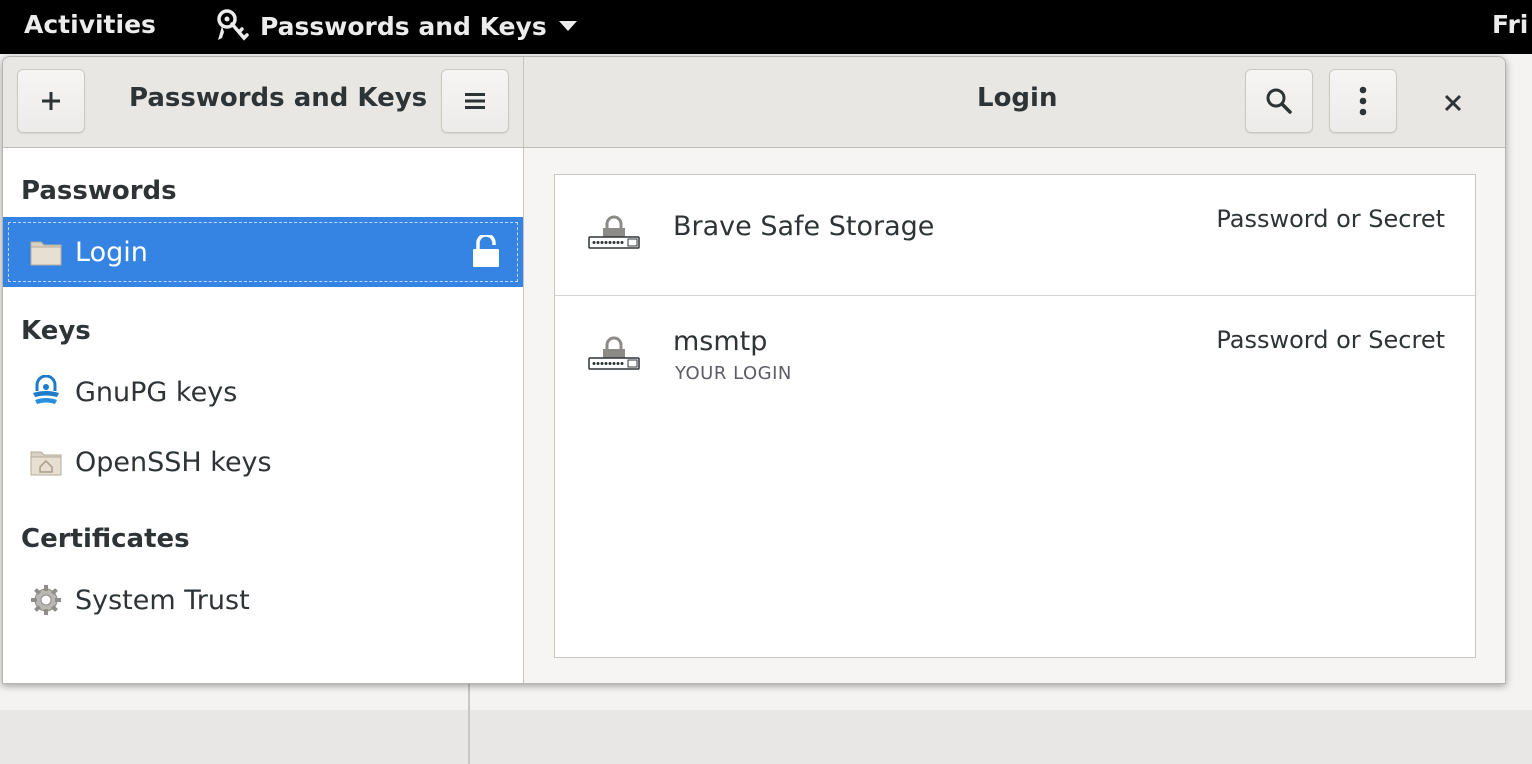 The height and width of the screenshot is (764, 1532). Describe the element at coordinates (263, 392) in the screenshot. I see `sidebar-item-gnupg-keys: GnuPG keys` at that location.